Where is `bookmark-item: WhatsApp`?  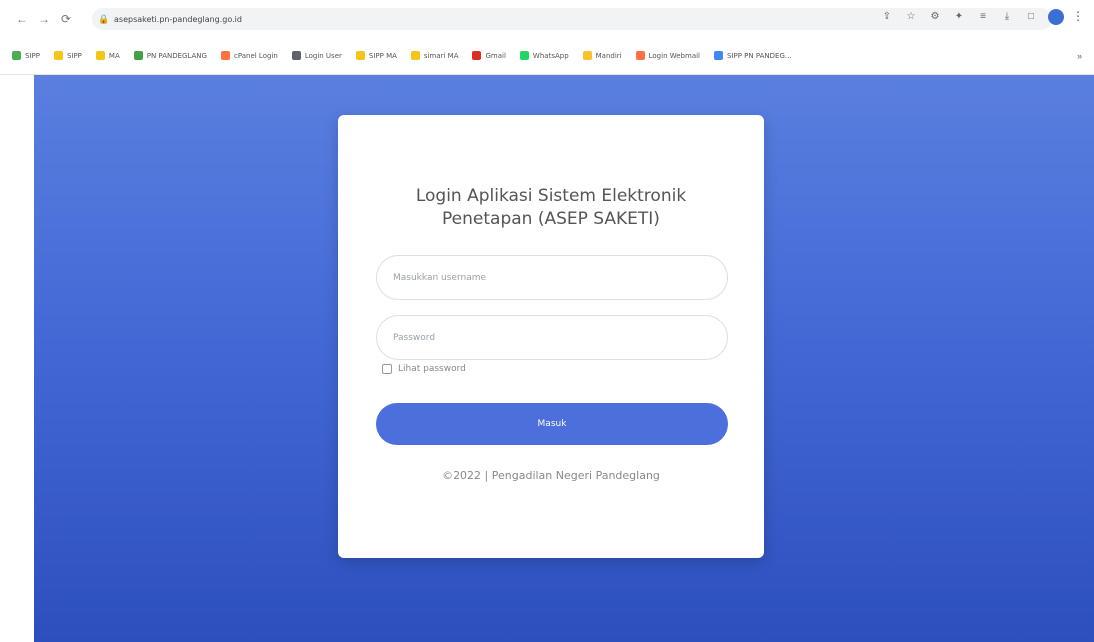
bookmark-item: WhatsApp is located at coordinates (544, 55).